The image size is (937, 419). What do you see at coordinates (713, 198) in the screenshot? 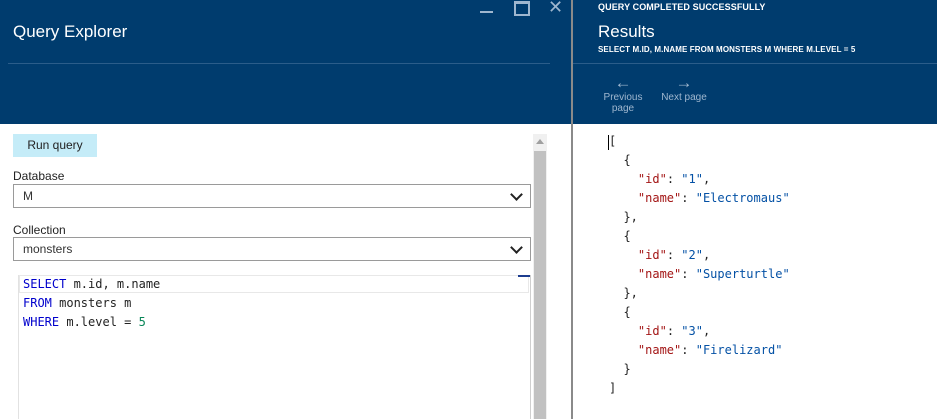
I see `json-line: "name": "Electromaus"` at bounding box center [713, 198].